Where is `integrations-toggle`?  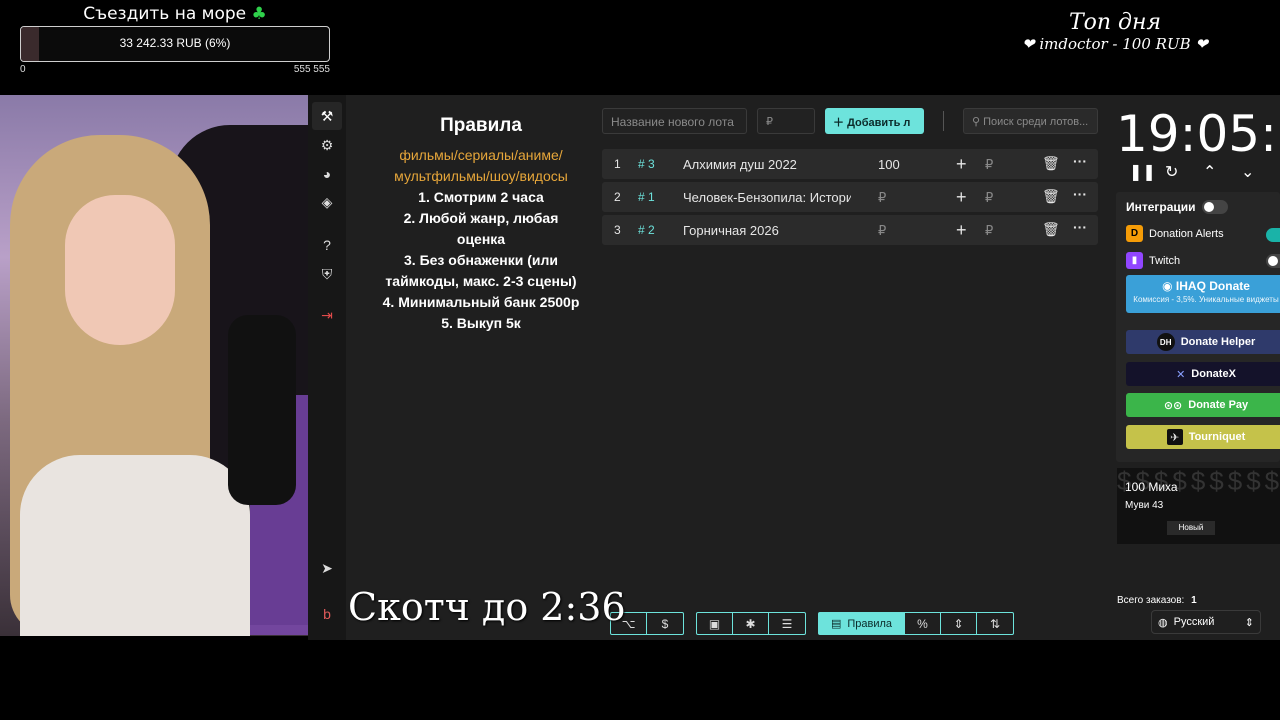 integrations-toggle is located at coordinates (1215, 207).